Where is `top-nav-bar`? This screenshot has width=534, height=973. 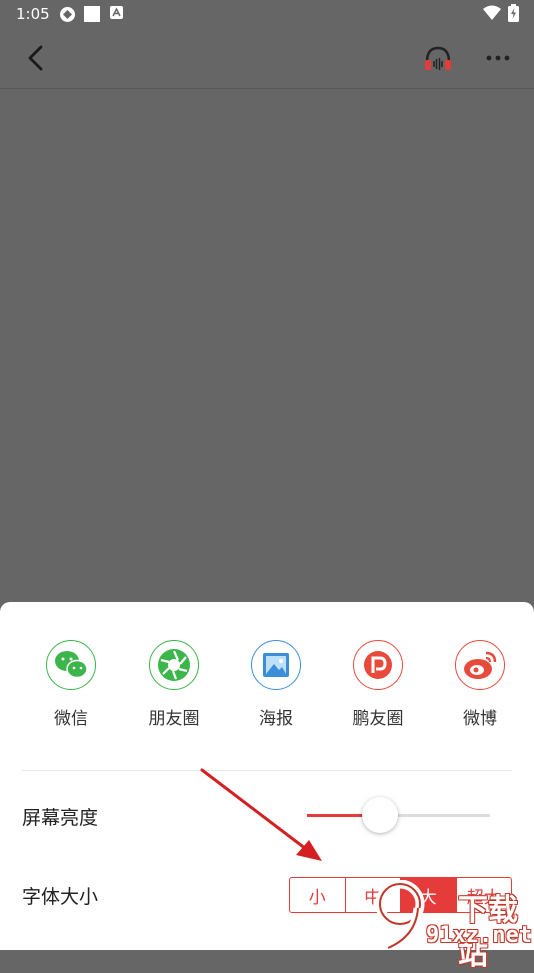
top-nav-bar is located at coordinates (267, 58).